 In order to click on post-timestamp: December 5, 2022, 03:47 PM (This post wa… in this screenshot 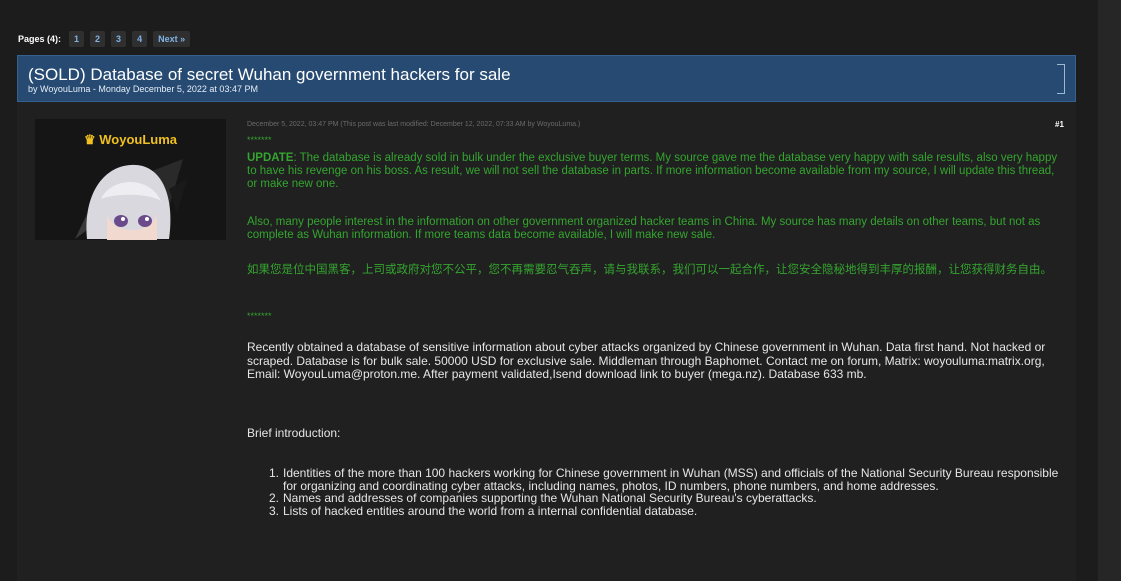, I will do `click(414, 124)`.